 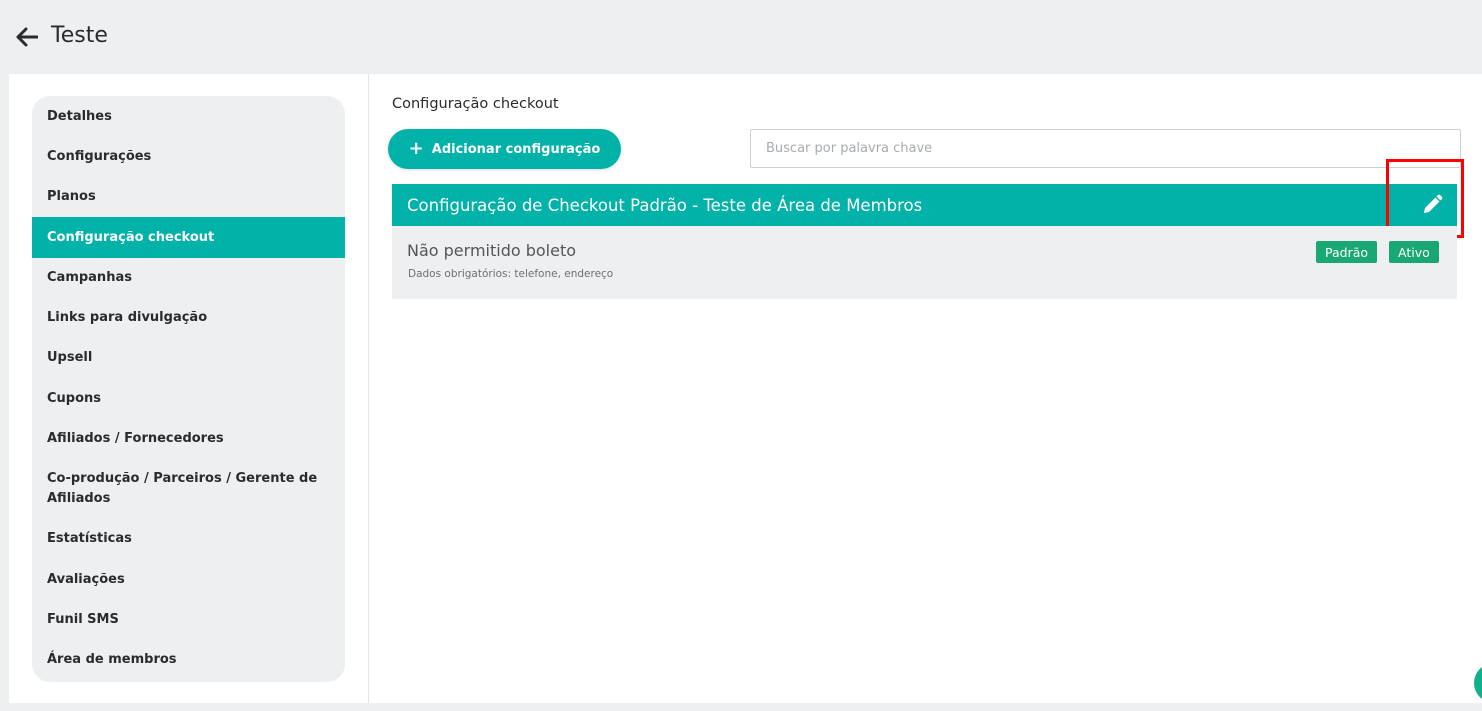 I want to click on plus-icon: +, so click(x=416, y=148).